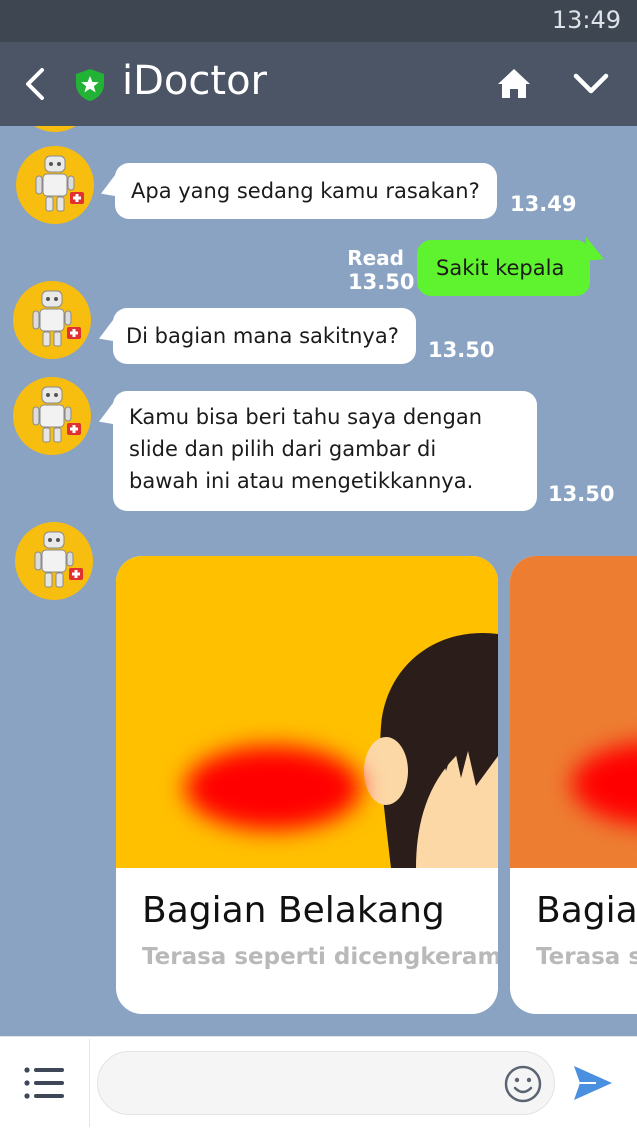 Image resolution: width=637 pixels, height=1130 pixels. I want to click on home-button, so click(514, 84).